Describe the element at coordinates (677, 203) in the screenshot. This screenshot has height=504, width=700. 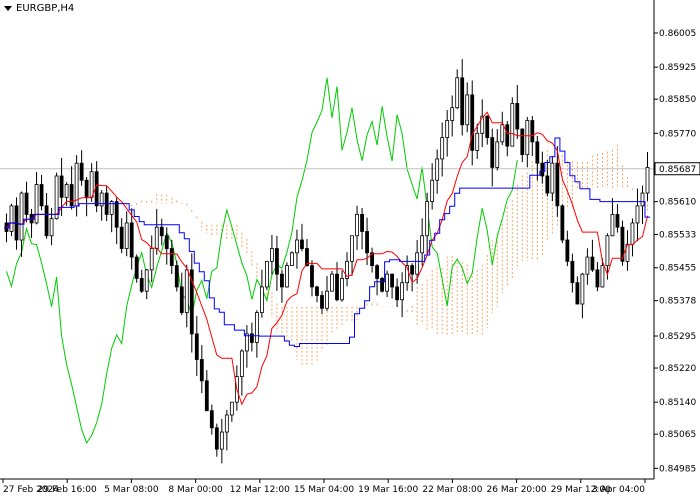
I see `price-tick-label: 0.85610` at that location.